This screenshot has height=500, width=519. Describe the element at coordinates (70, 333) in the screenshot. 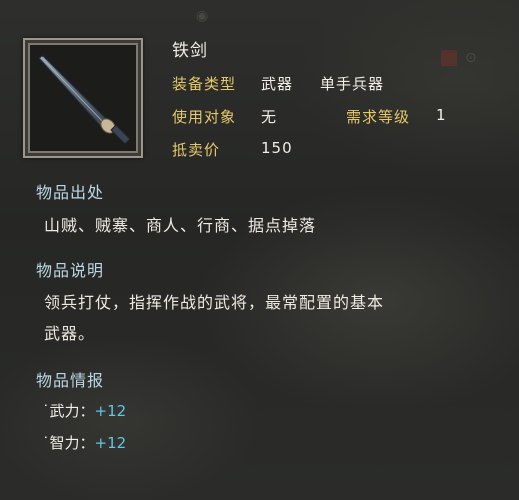

I see `description-line-2: 武器。` at that location.